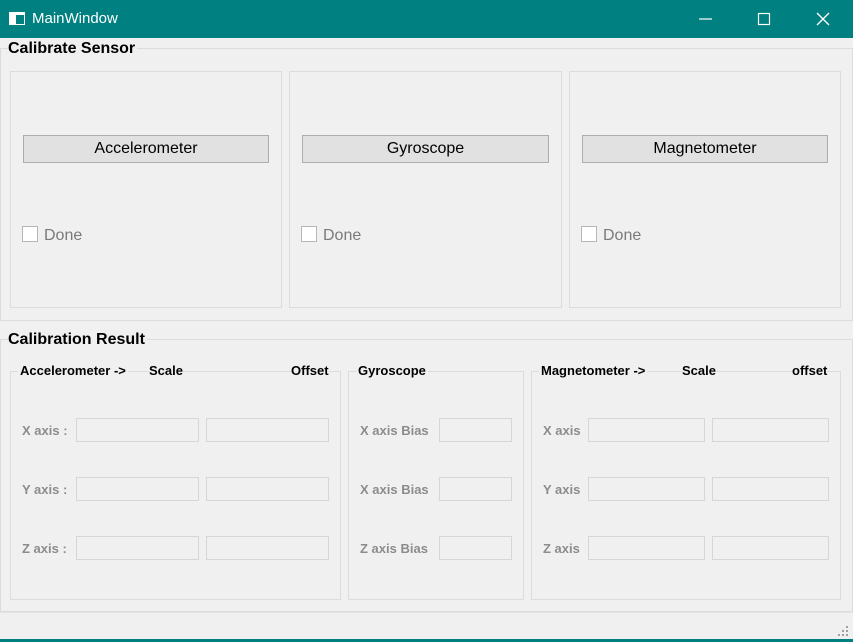 The height and width of the screenshot is (642, 853). What do you see at coordinates (146, 189) in the screenshot?
I see `accelerometer-panel` at bounding box center [146, 189].